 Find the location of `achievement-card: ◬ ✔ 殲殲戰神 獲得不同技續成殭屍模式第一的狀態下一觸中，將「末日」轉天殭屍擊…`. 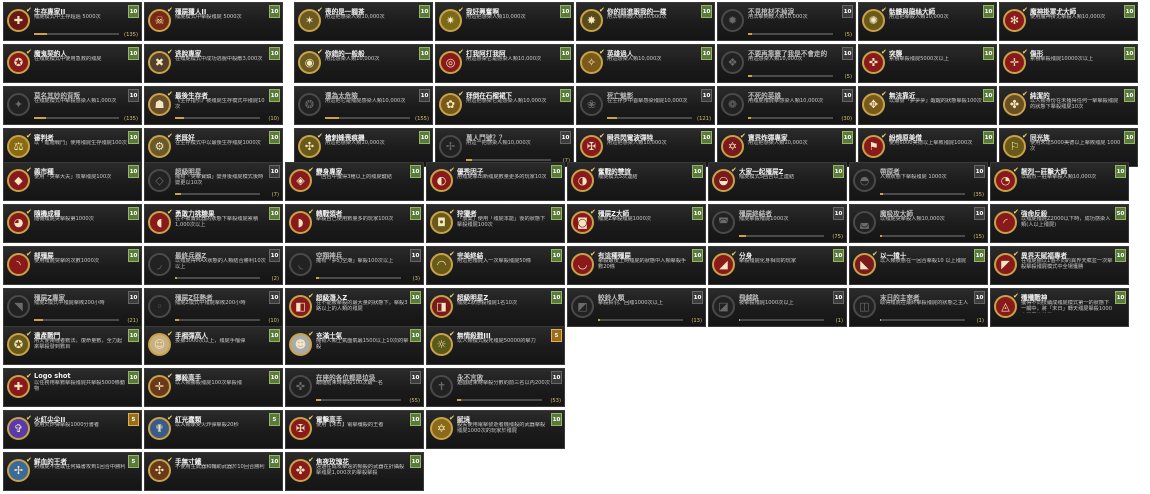

achievement-card: ◬ ✔ 殲殲戰神 獲得不同技續成殭屍模式第一的狀態下一觸中，將「末日」轉天殭屍擊… is located at coordinates (1059, 307).